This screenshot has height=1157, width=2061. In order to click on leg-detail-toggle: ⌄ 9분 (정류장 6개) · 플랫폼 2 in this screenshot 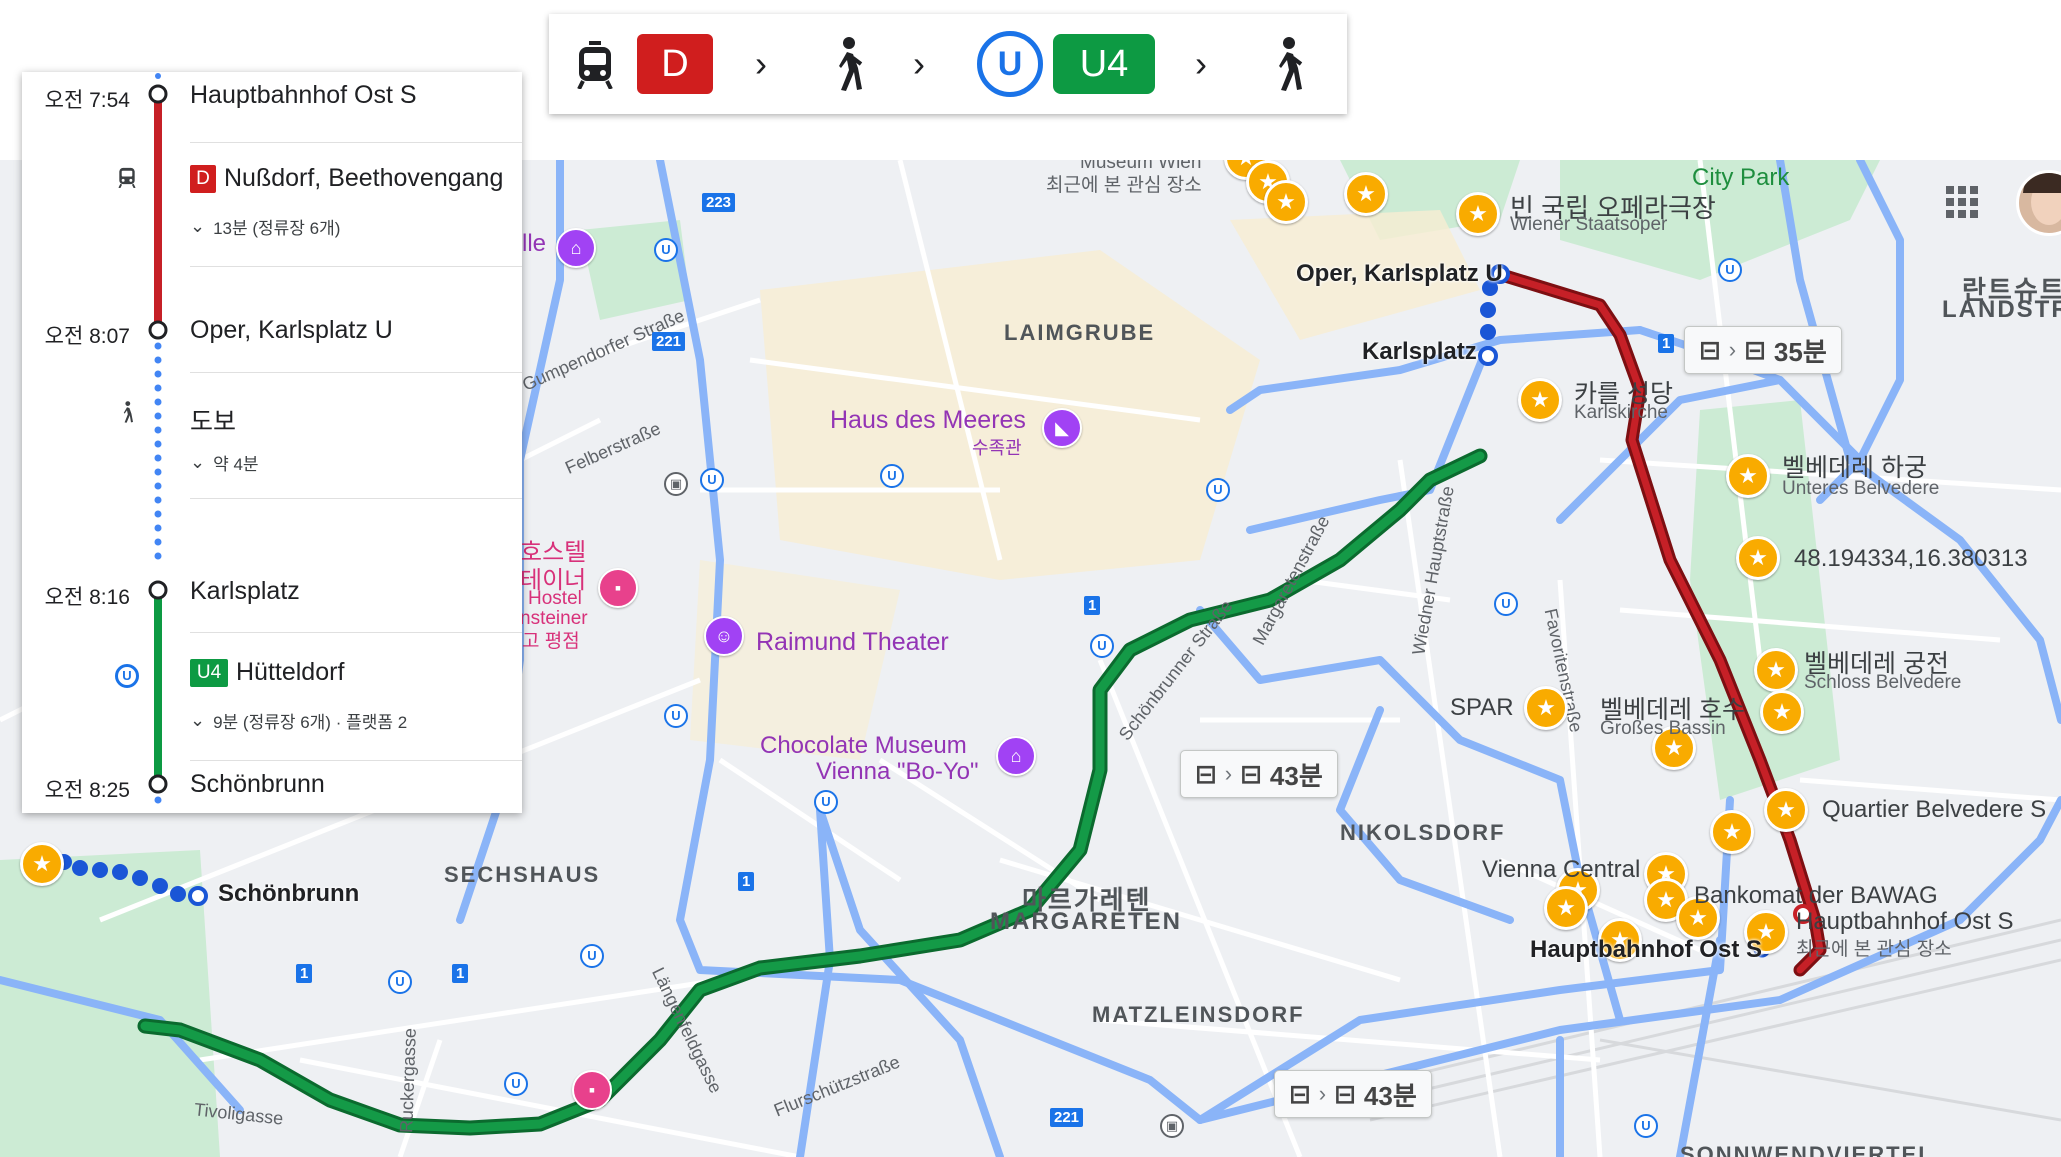, I will do `click(298, 720)`.